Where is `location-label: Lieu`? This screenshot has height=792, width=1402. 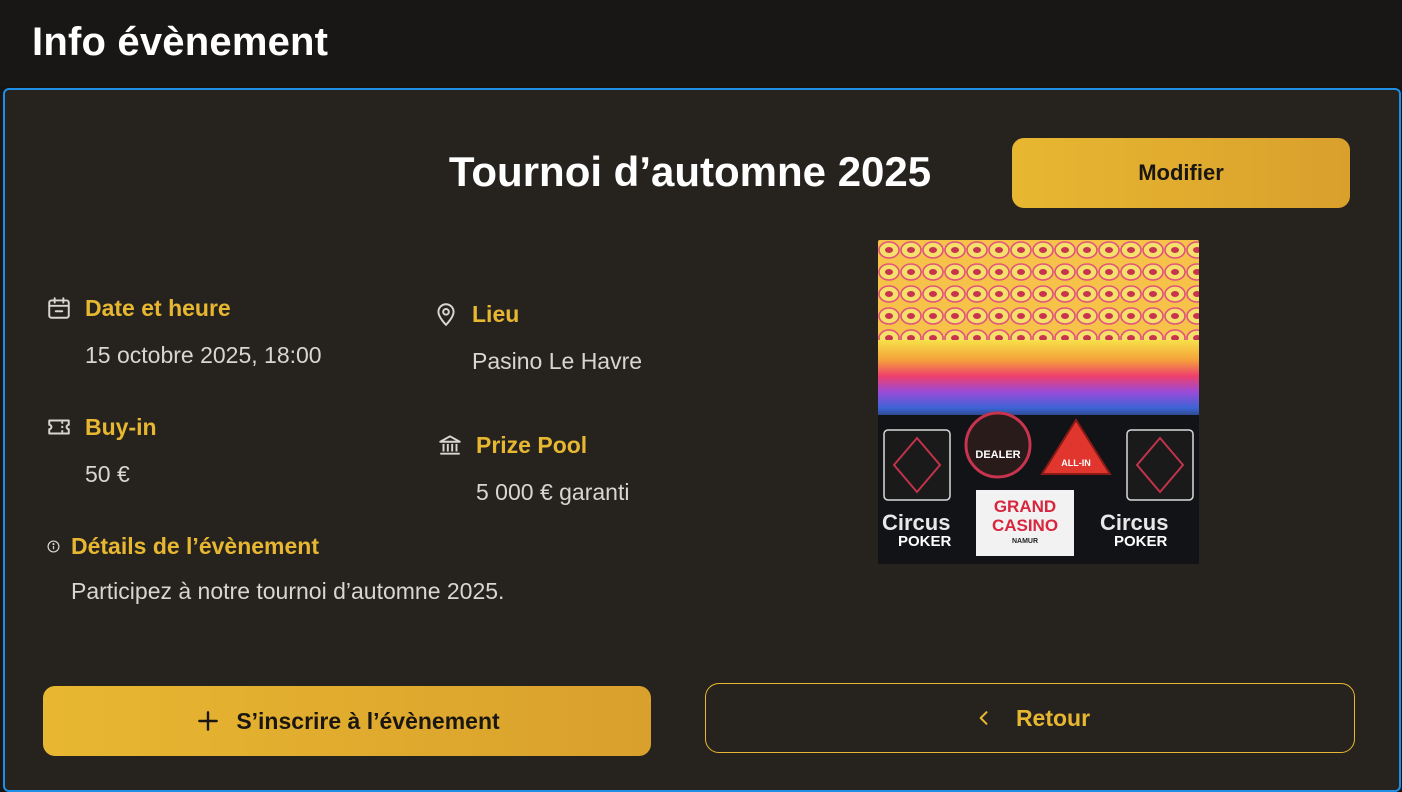
location-label: Lieu is located at coordinates (496, 313).